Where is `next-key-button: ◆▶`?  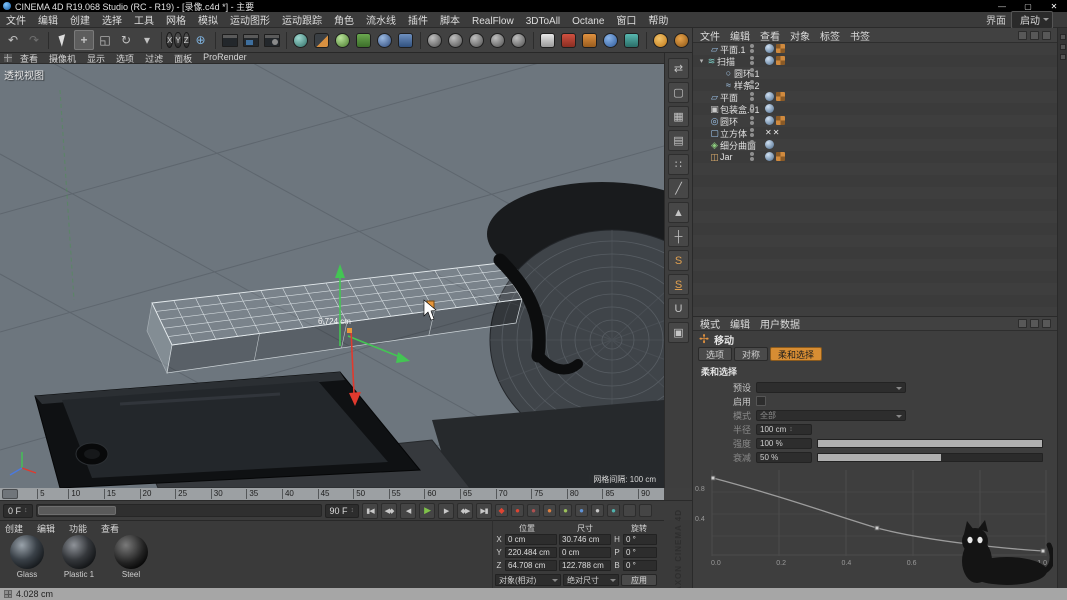
next-key-button: ◆▶ is located at coordinates (465, 510).